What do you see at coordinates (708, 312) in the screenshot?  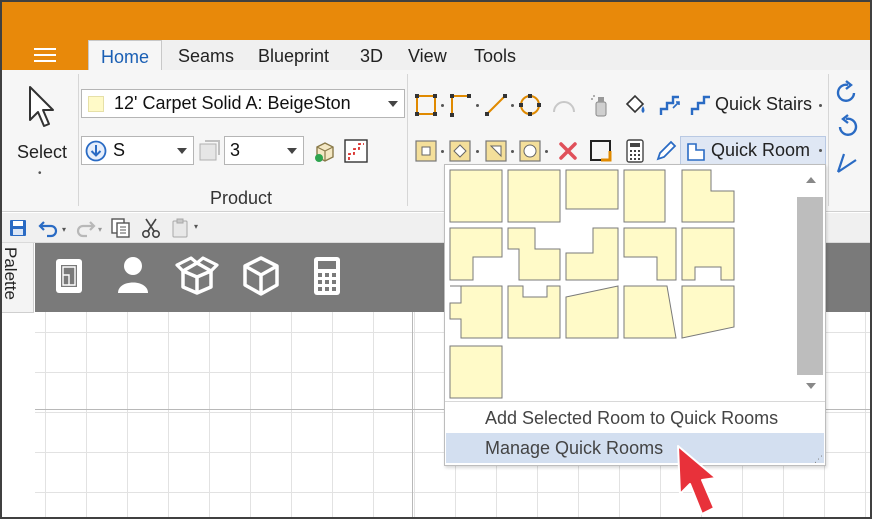 I see `room-shape-skew-bottom` at bounding box center [708, 312].